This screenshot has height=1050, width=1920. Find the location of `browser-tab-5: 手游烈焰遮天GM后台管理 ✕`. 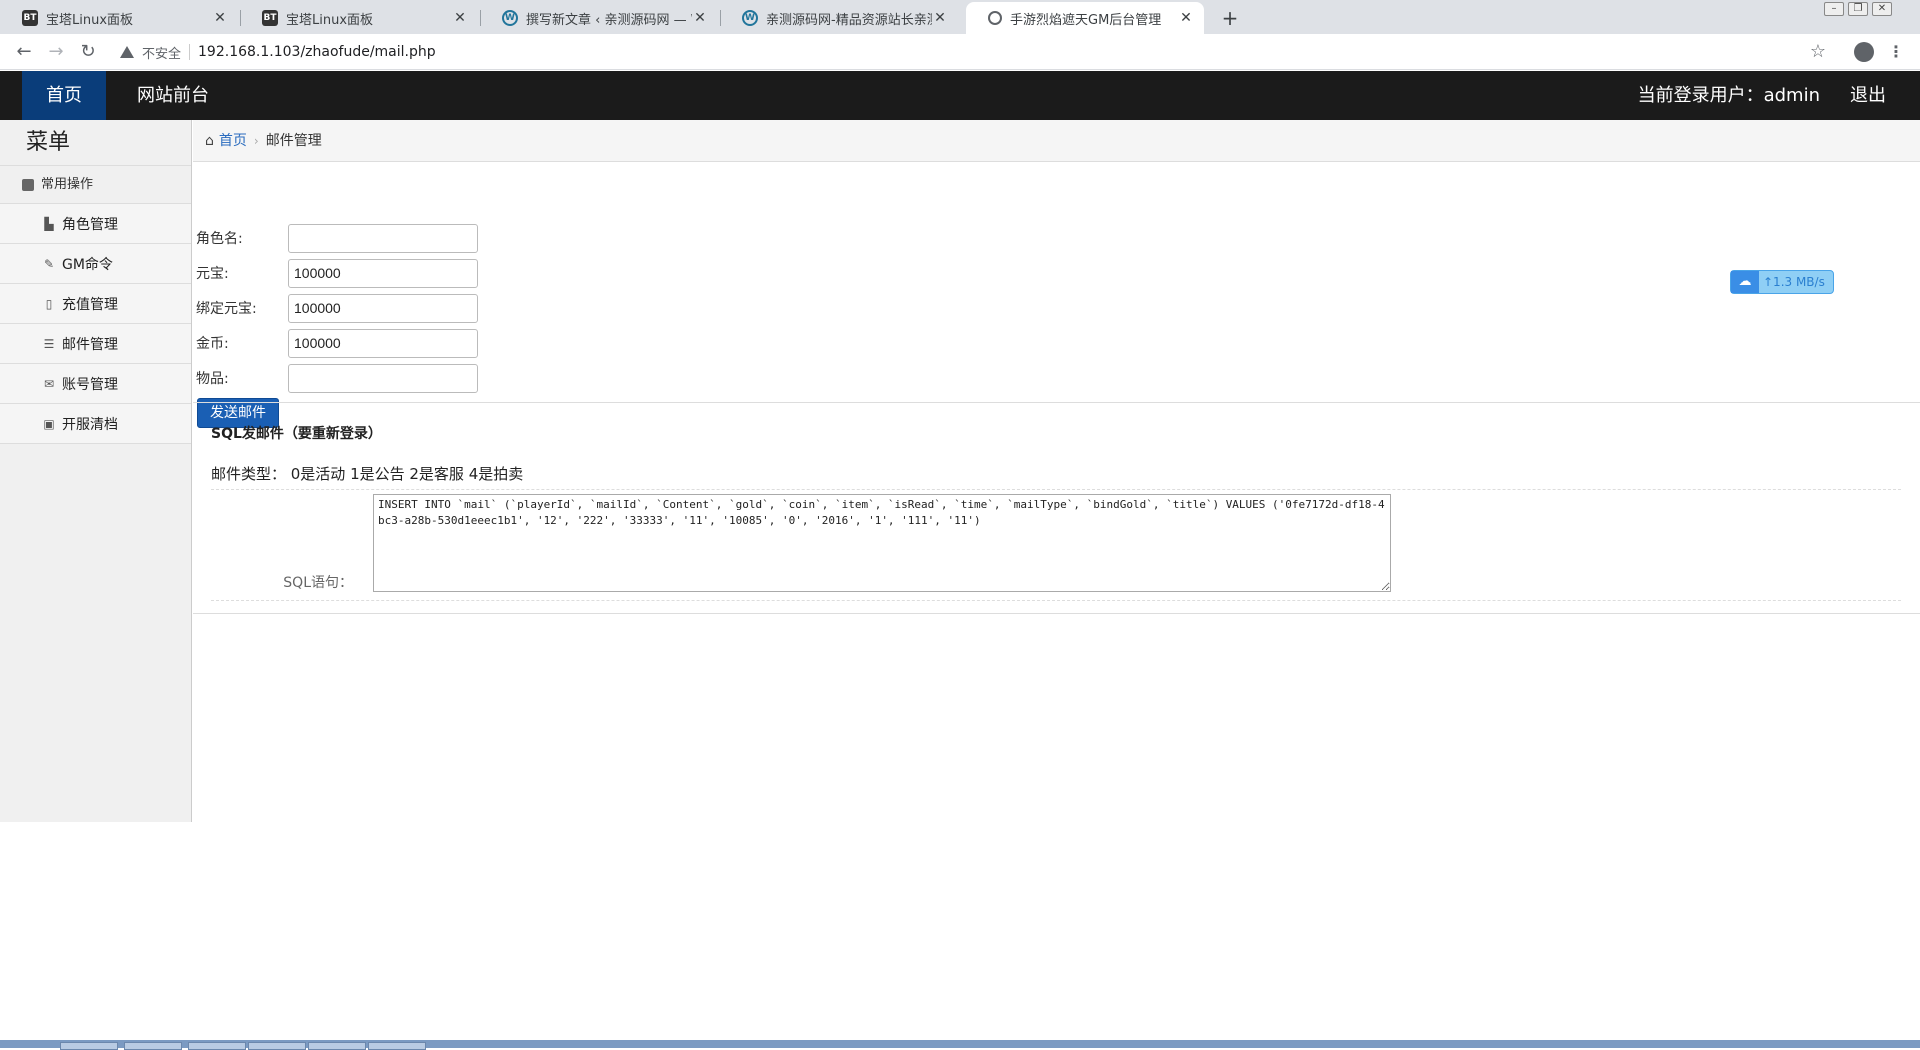

browser-tab-5: 手游烈焰遮天GM后台管理 ✕ is located at coordinates (1085, 18).